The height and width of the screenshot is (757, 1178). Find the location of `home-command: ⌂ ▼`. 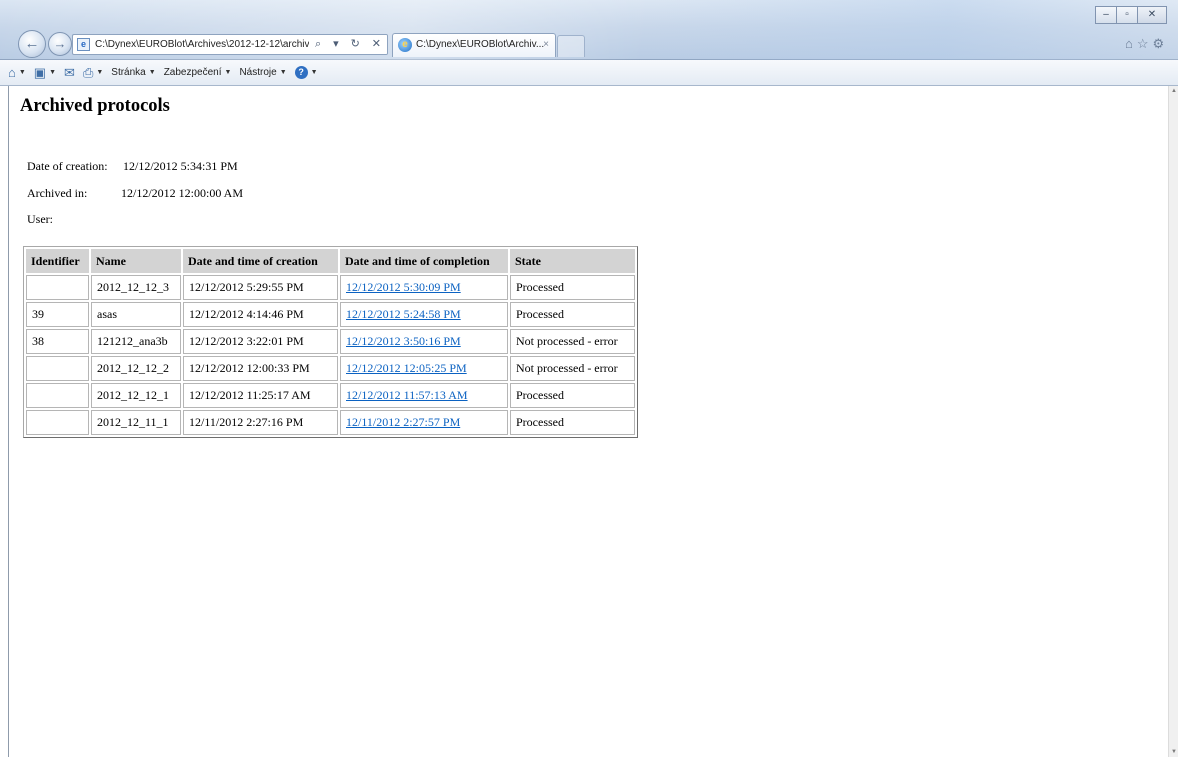

home-command: ⌂ ▼ is located at coordinates (17, 72).